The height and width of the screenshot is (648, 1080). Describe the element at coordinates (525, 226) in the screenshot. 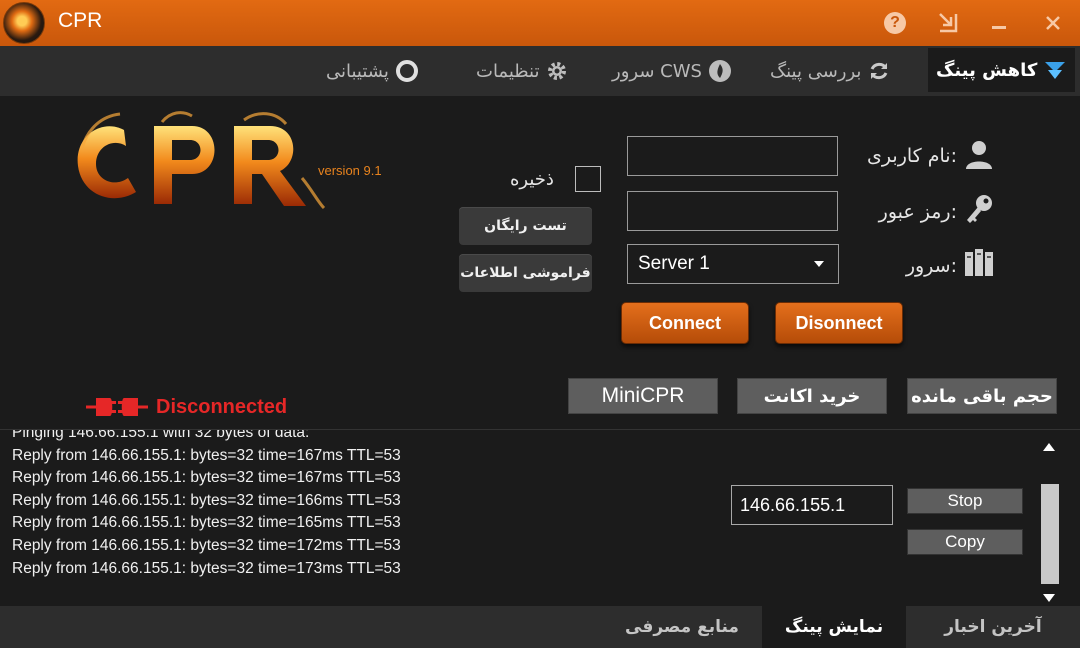

I see `free-test-button: تست رایگان` at that location.